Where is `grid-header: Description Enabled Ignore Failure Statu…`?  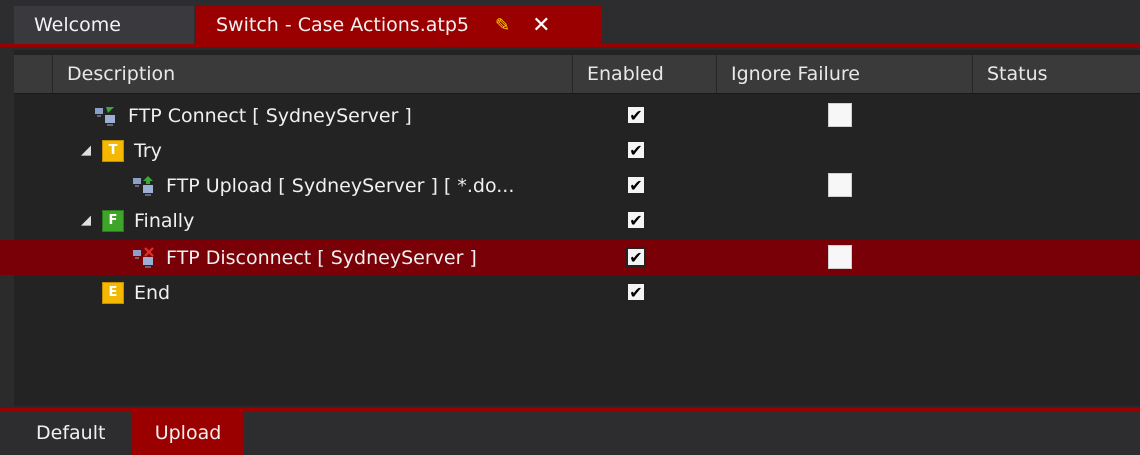 grid-header: Description Enabled Ignore Failure Statu… is located at coordinates (577, 74).